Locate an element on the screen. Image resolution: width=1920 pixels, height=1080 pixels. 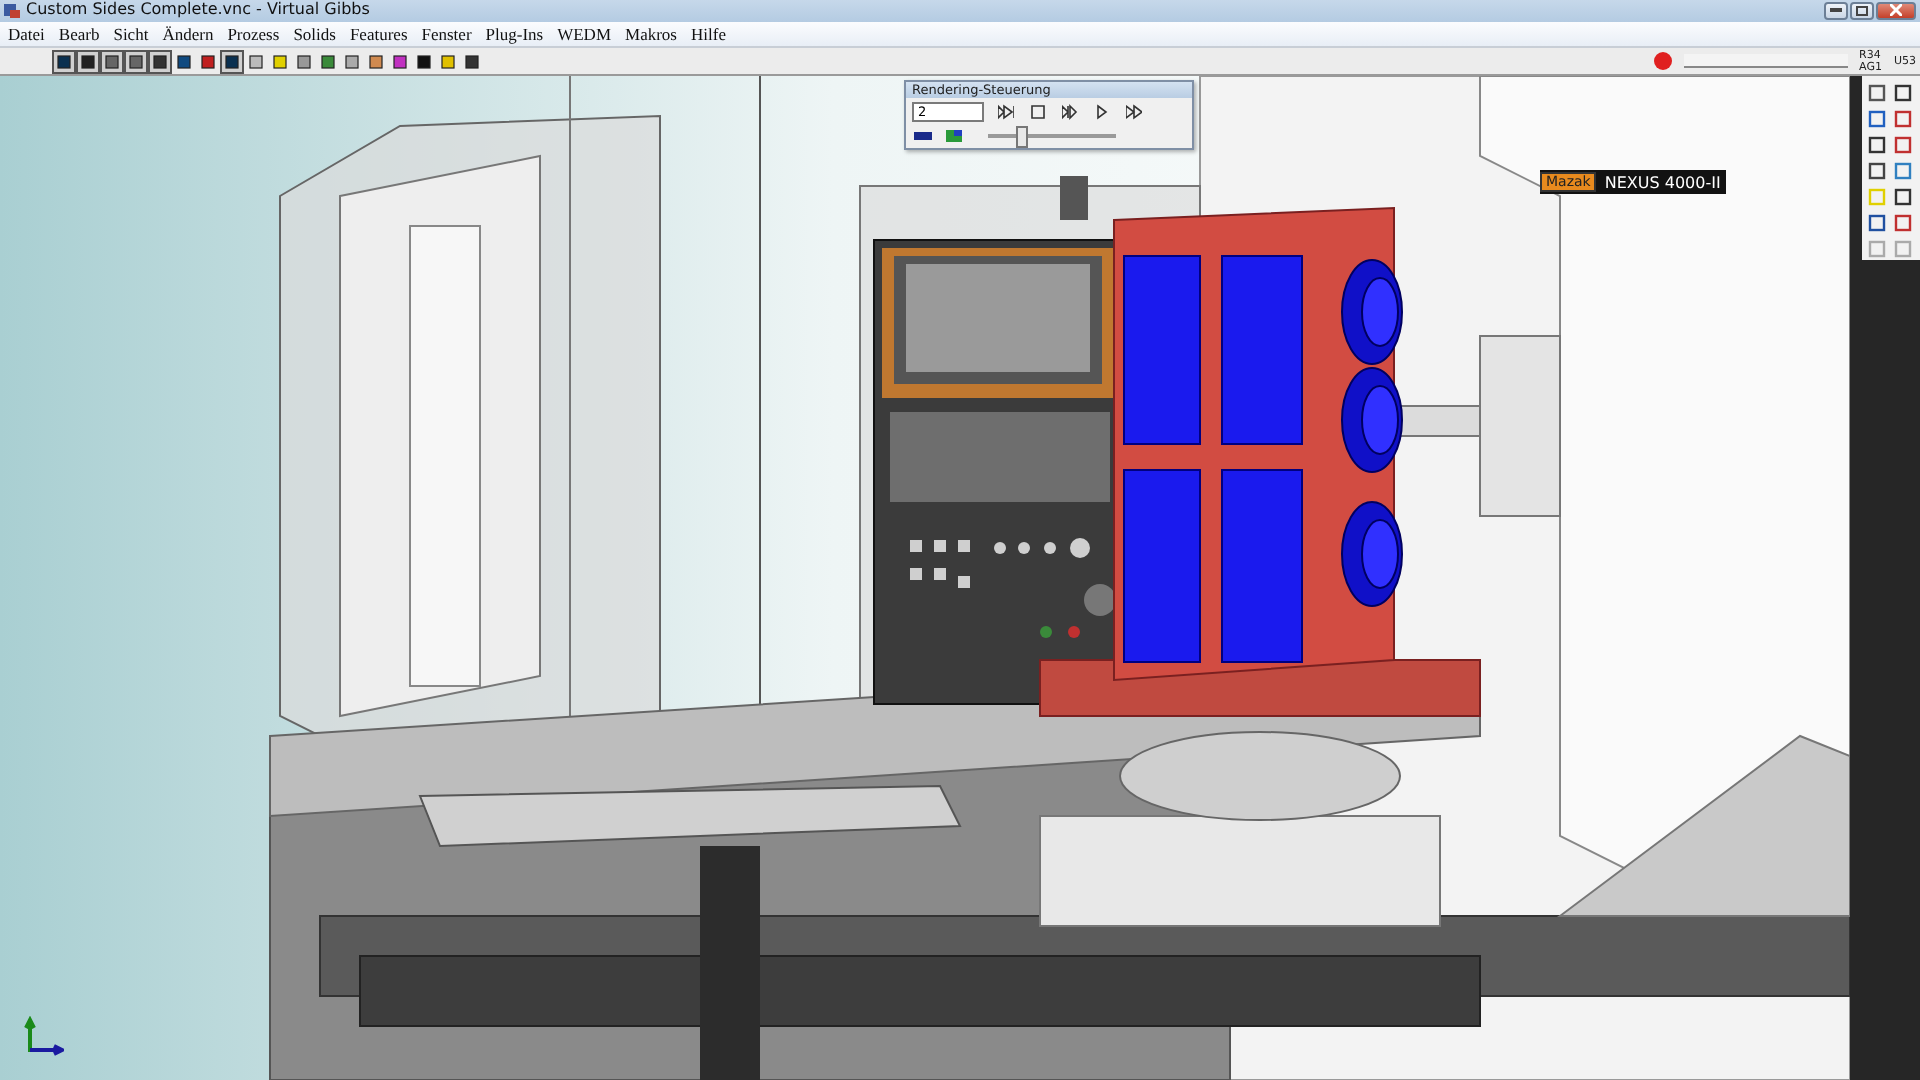
axis-icon is located at coordinates (44, 1036).